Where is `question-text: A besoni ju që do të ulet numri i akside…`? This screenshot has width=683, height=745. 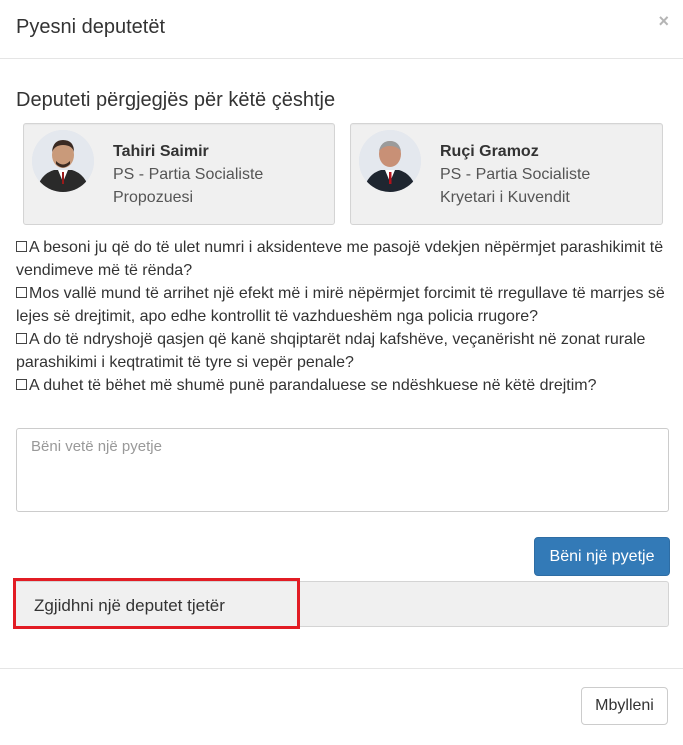
question-text: A besoni ju që do të ulet numri i akside… is located at coordinates (339, 259).